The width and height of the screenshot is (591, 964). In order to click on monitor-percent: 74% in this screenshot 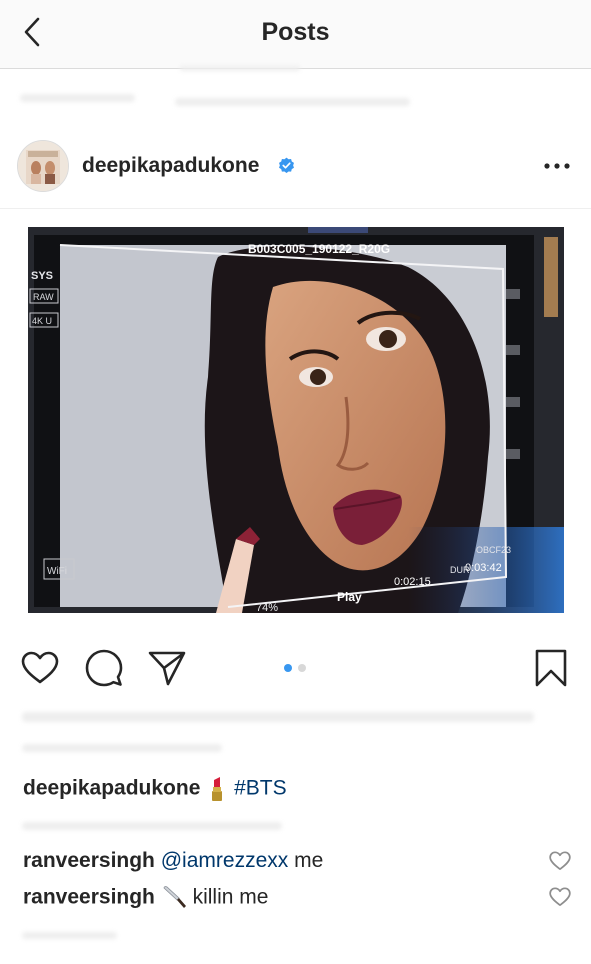, I will do `click(267, 607)`.